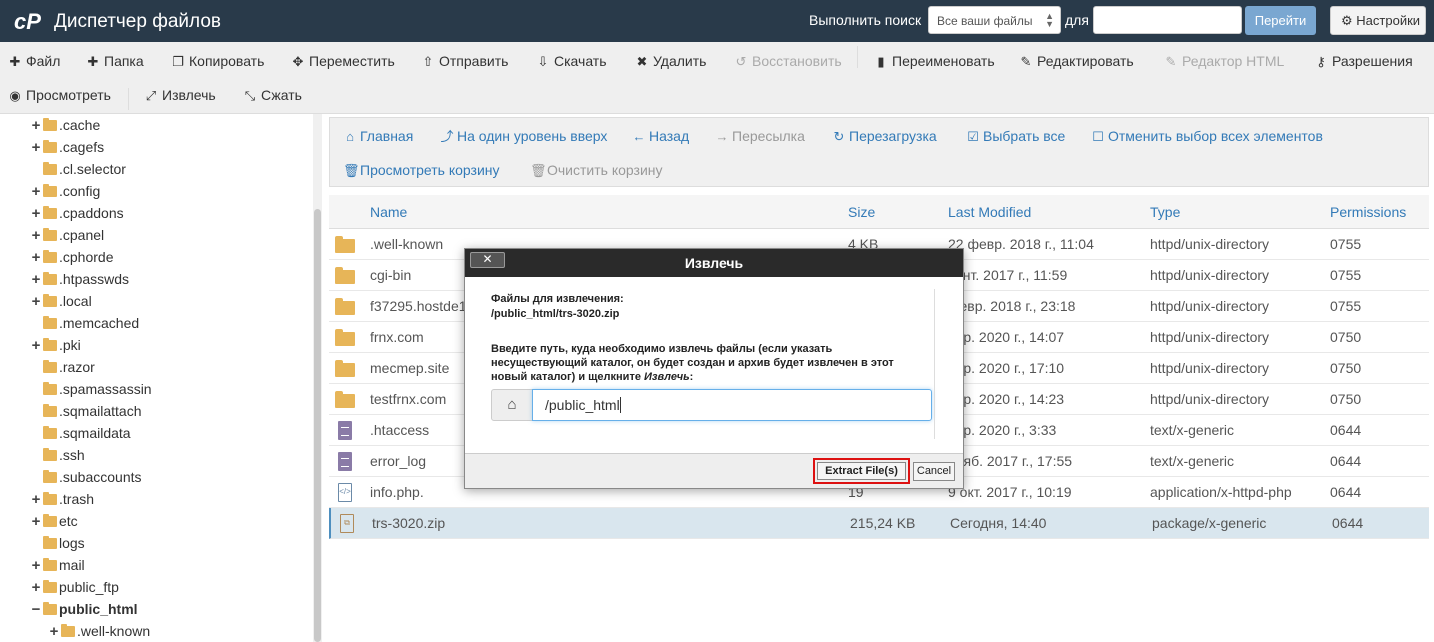 Image resolution: width=1434 pixels, height=642 pixels. What do you see at coordinates (77, 213) in the screenshot?
I see `tree-item: + .cpaddons` at bounding box center [77, 213].